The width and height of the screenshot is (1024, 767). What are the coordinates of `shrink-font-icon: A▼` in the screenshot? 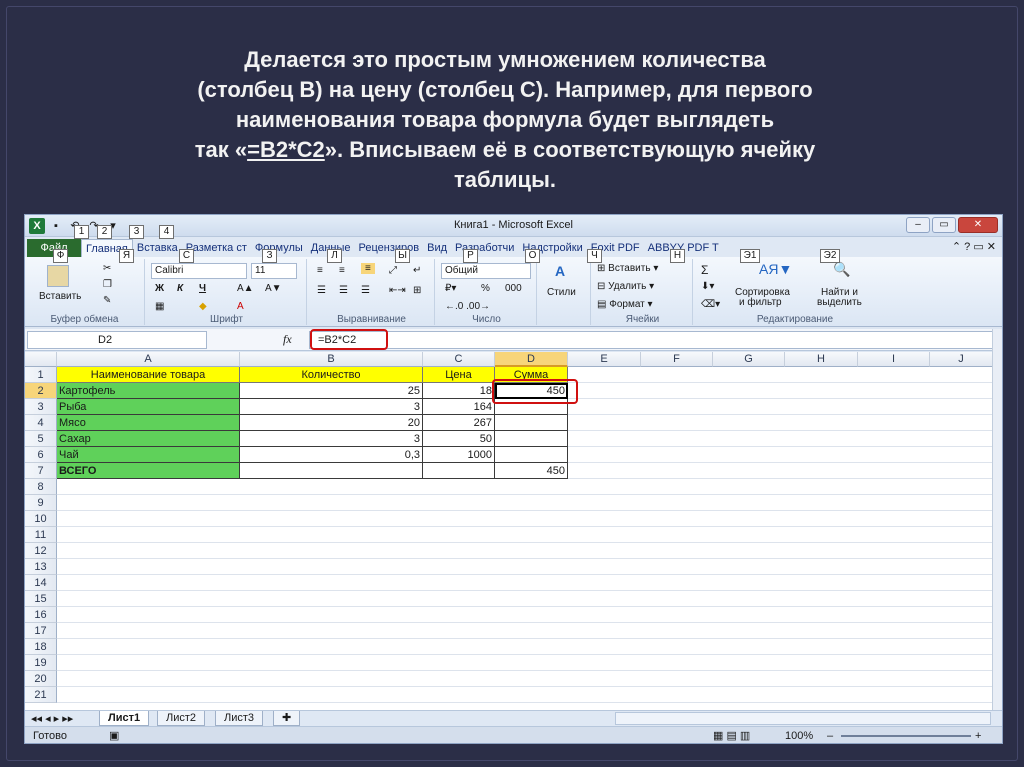 It's located at (273, 288).